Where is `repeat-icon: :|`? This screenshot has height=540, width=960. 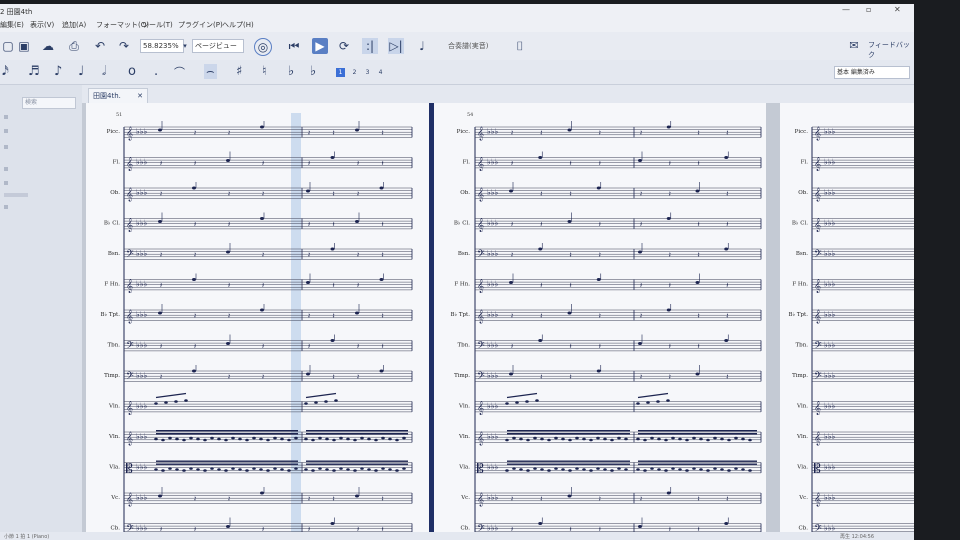
repeat-icon: :| is located at coordinates (370, 46).